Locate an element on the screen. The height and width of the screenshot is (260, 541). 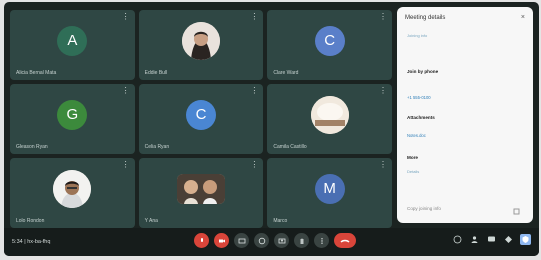
details-text: Details is located at coordinates (413, 171).